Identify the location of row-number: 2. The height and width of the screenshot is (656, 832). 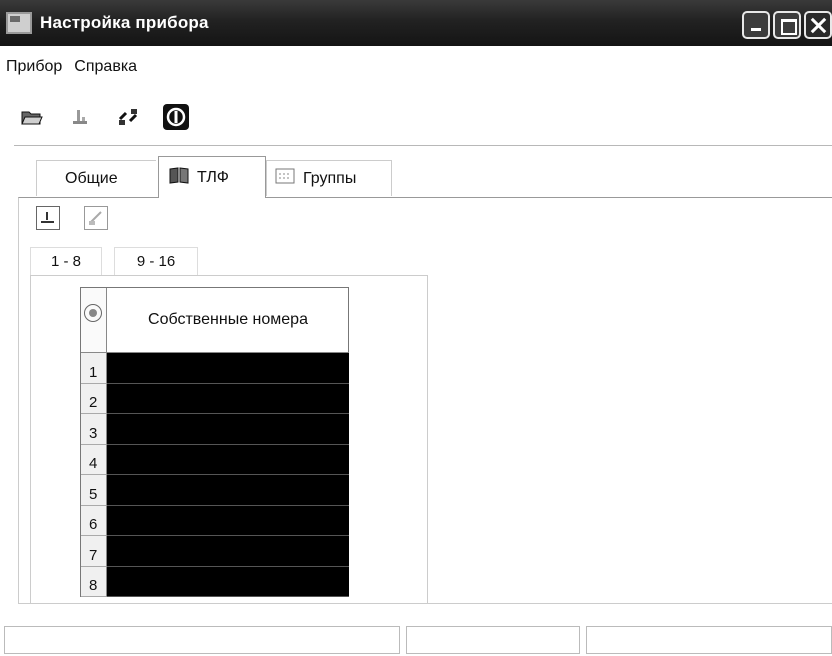
(94, 398).